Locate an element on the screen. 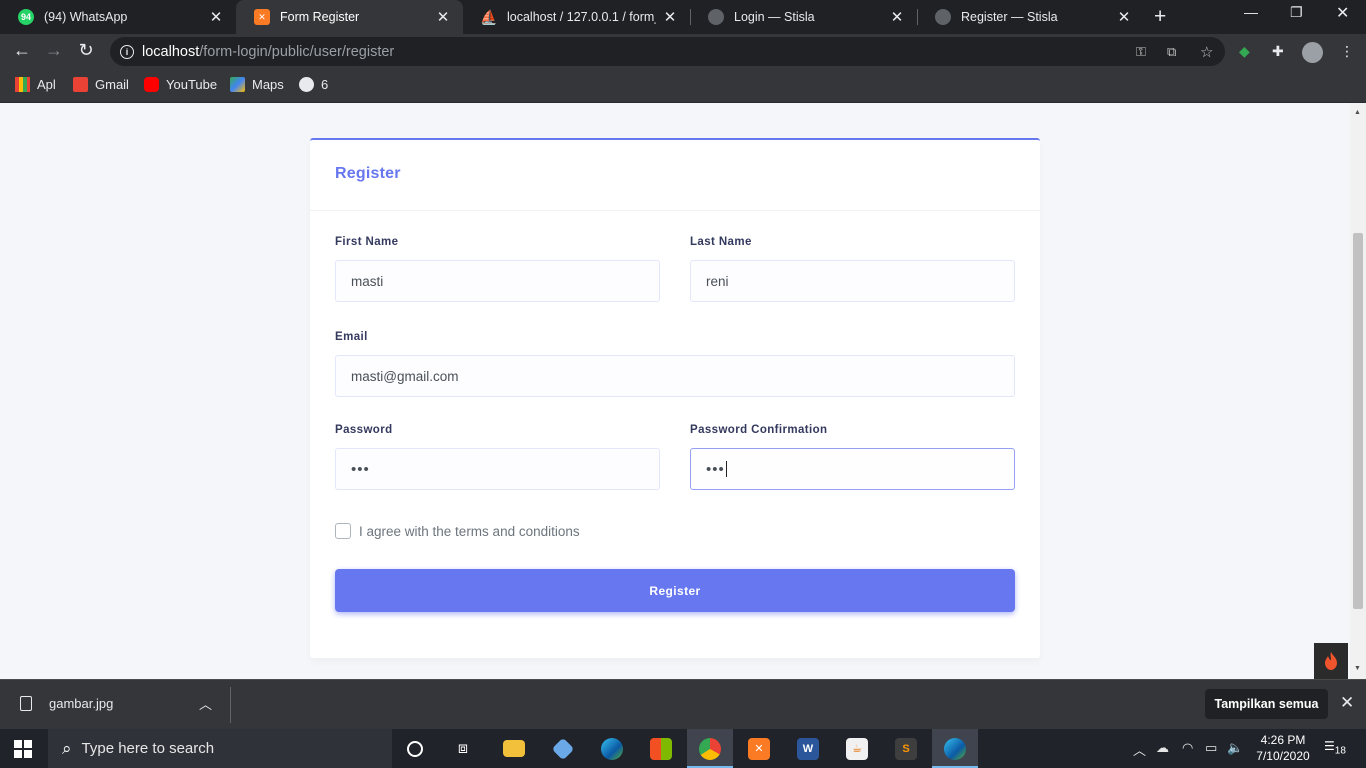  sublime-icon: S is located at coordinates (906, 748).